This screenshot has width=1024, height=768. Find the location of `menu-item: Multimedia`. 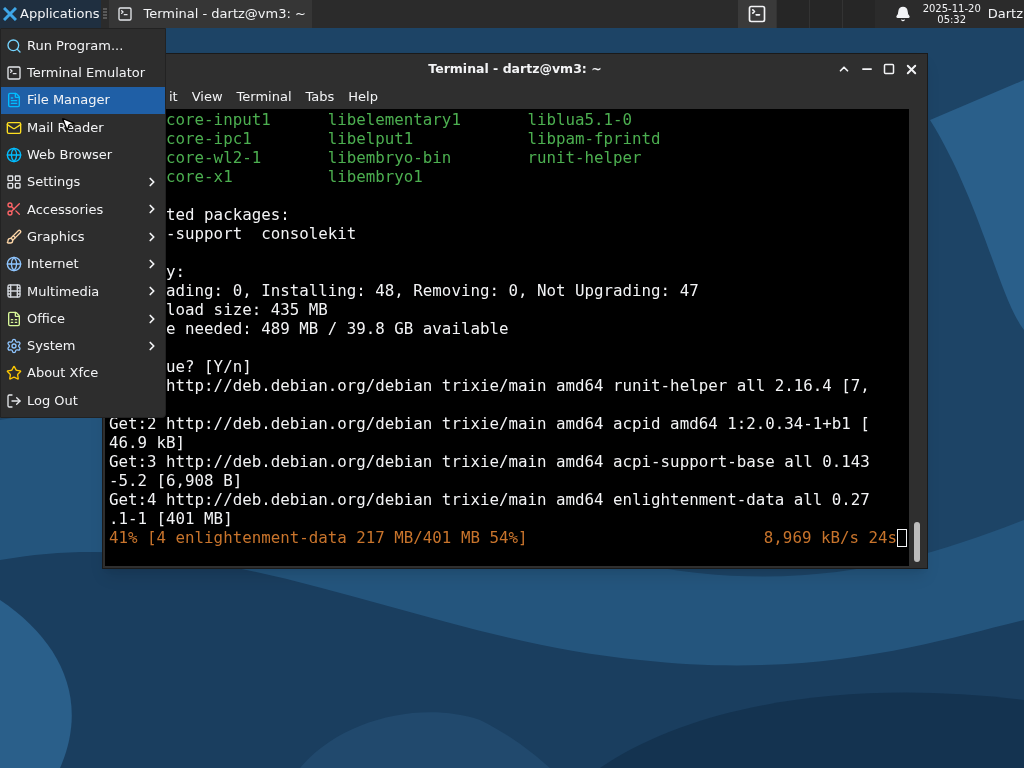

menu-item: Multimedia is located at coordinates (83, 291).